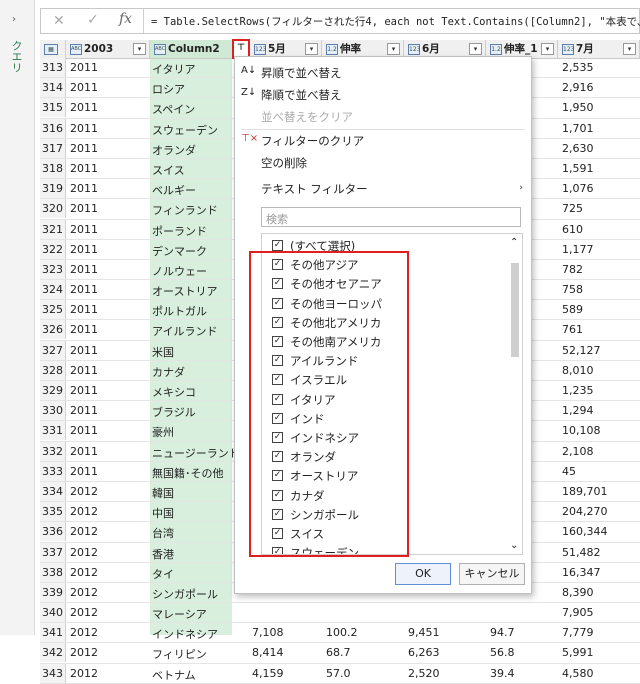  What do you see at coordinates (578, 188) in the screenshot?
I see `july-cell: 1,076` at bounding box center [578, 188].